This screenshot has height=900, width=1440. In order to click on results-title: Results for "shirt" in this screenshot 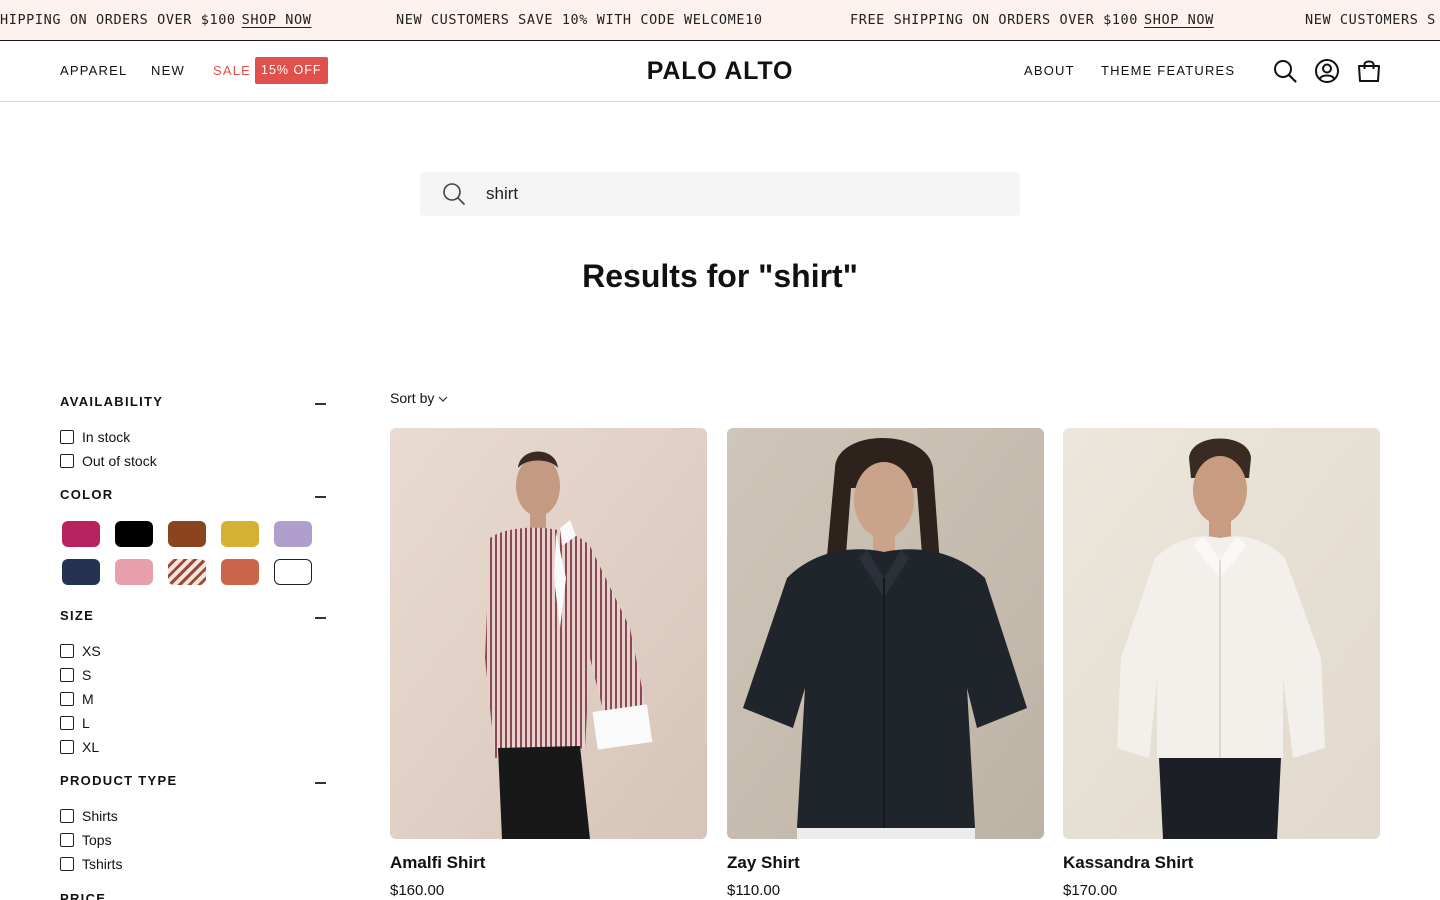, I will do `click(720, 276)`.